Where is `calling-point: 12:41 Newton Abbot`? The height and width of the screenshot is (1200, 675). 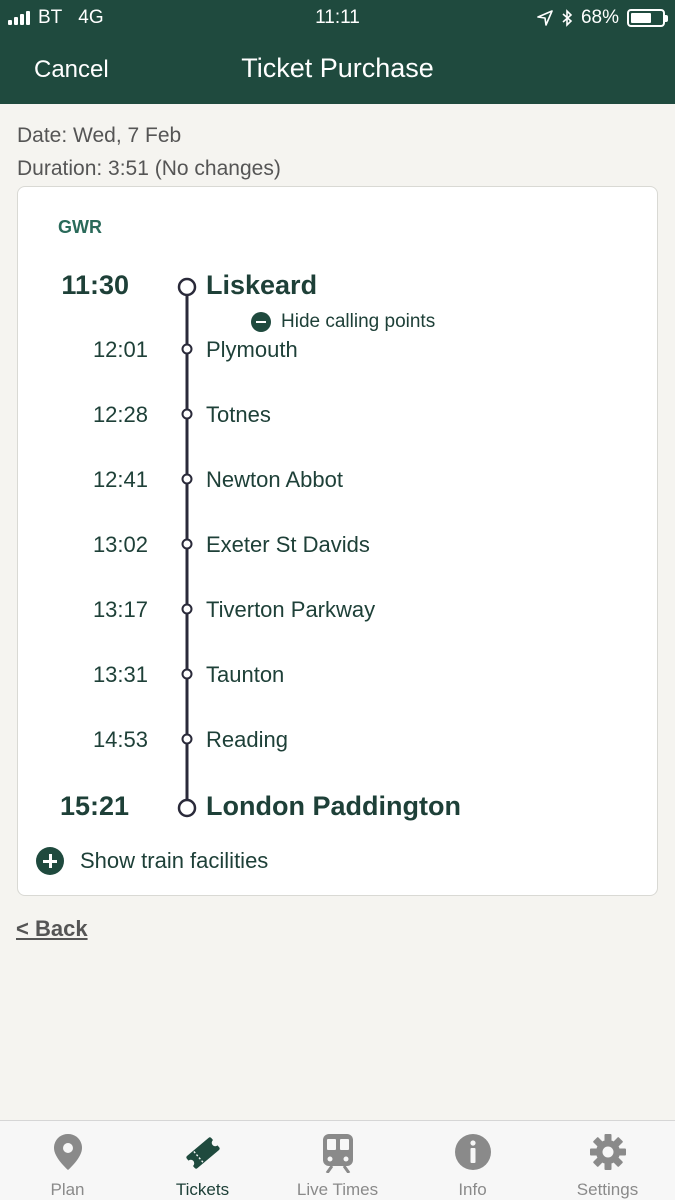
calling-point: 12:41 Newton Abbot is located at coordinates (338, 481).